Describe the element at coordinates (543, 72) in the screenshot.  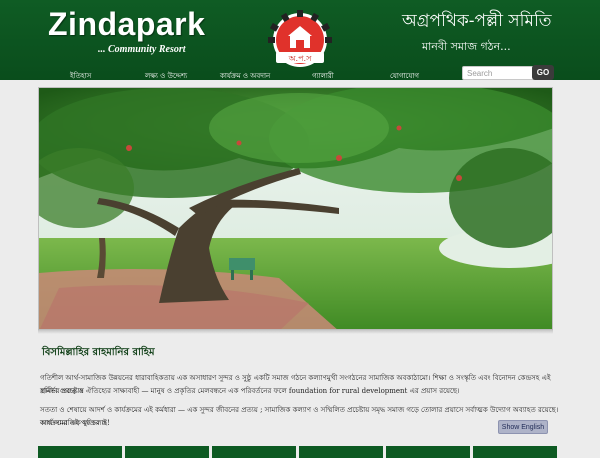
I see `search-go-button: GO` at that location.